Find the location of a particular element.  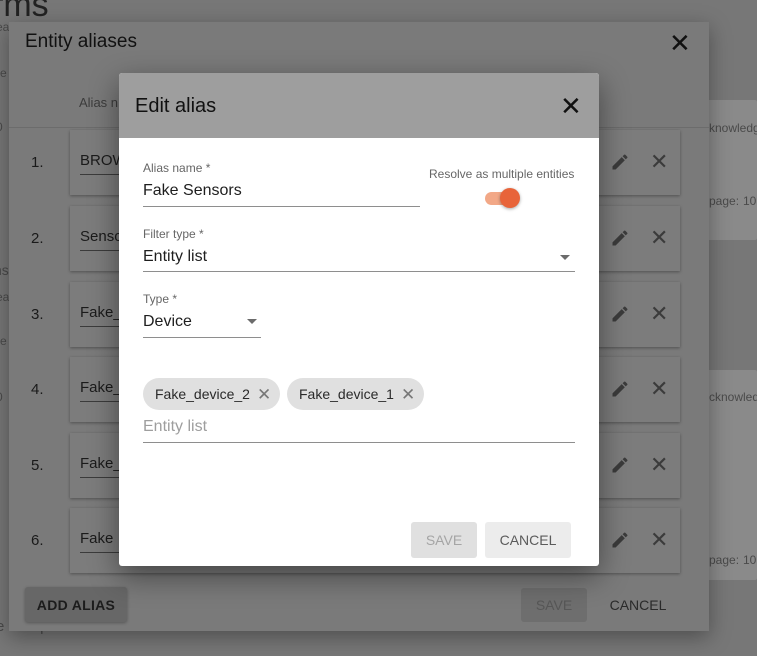

dialog-title: Entity aliases is located at coordinates (81, 41).